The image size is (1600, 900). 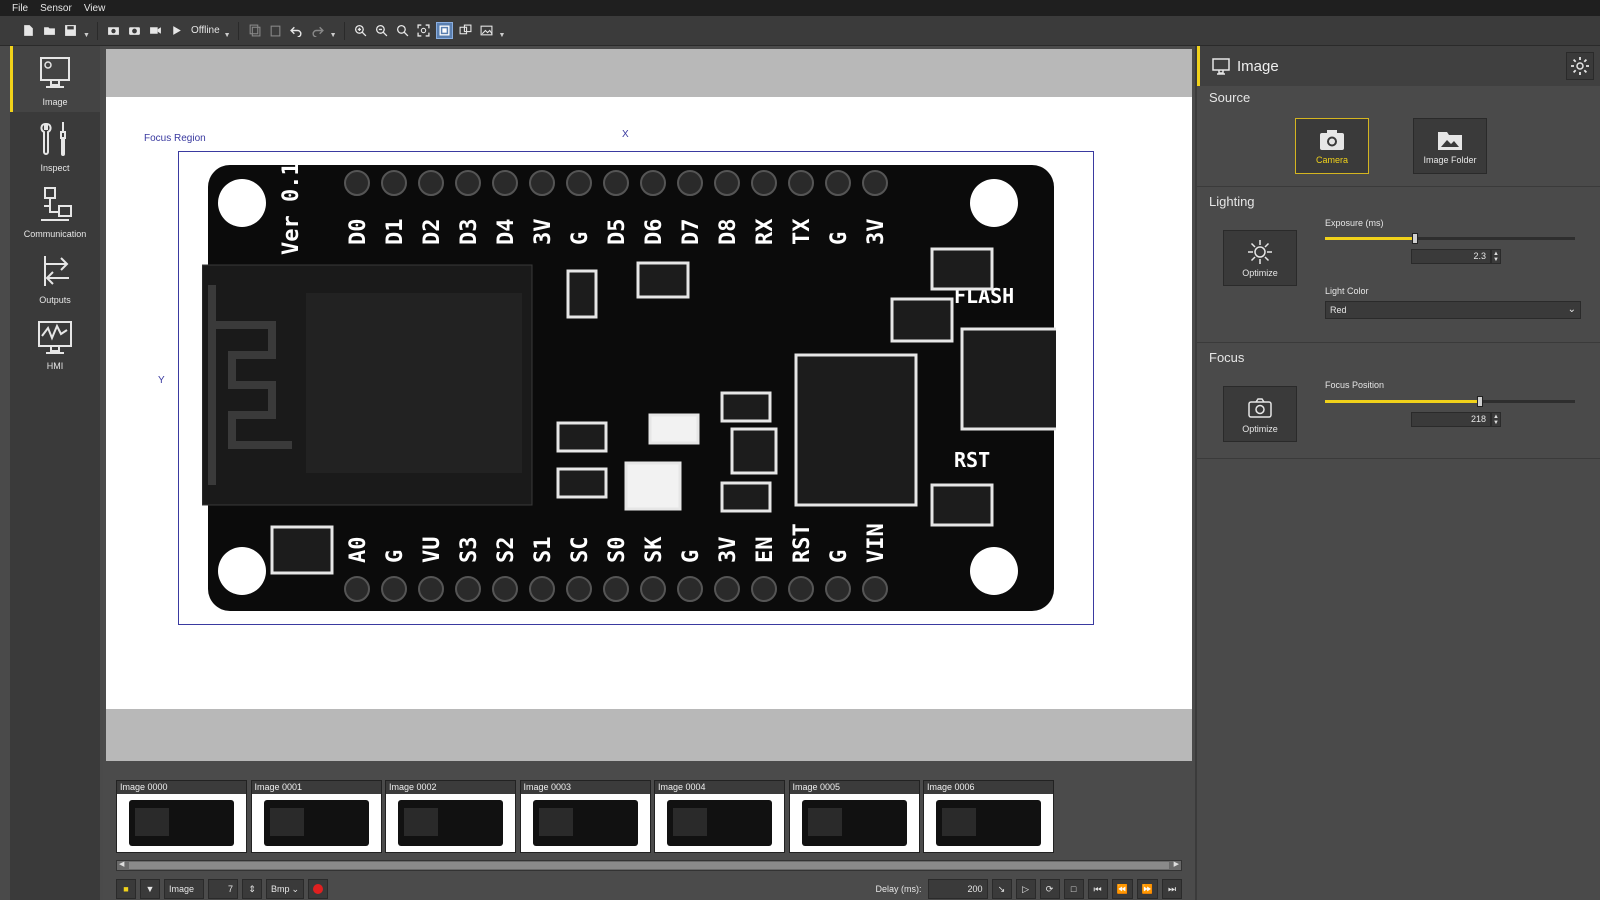 What do you see at coordinates (360, 30) in the screenshot?
I see `zoom-in-icon` at bounding box center [360, 30].